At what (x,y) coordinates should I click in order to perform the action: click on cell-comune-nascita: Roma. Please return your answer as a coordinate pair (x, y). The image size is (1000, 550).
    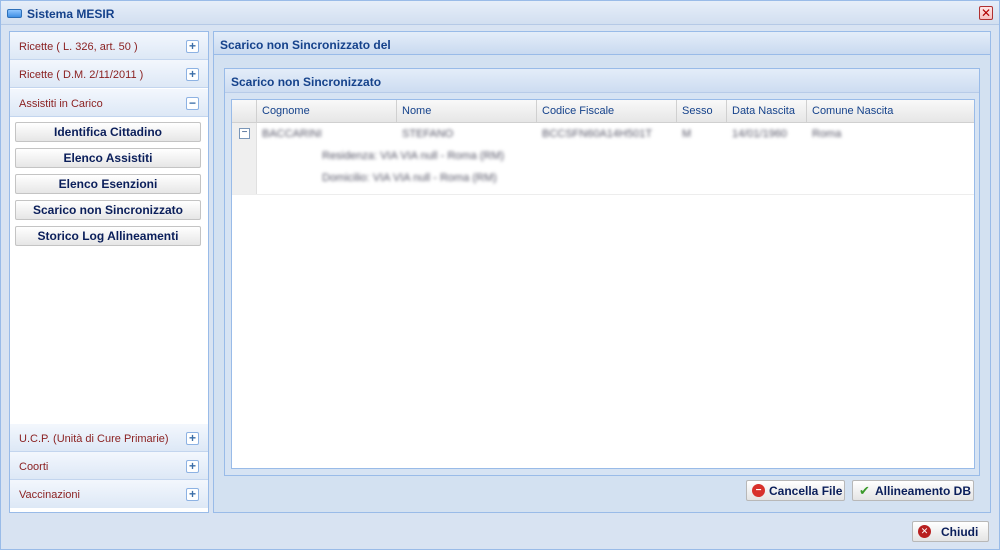
    Looking at the image, I should click on (827, 134).